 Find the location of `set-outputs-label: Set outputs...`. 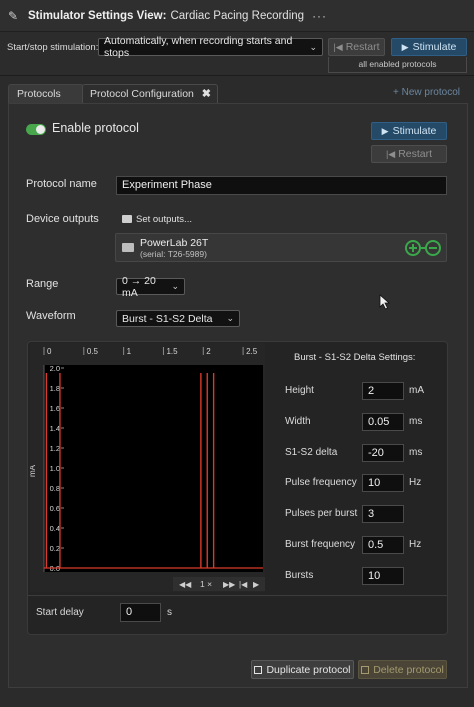

set-outputs-label: Set outputs... is located at coordinates (164, 219).